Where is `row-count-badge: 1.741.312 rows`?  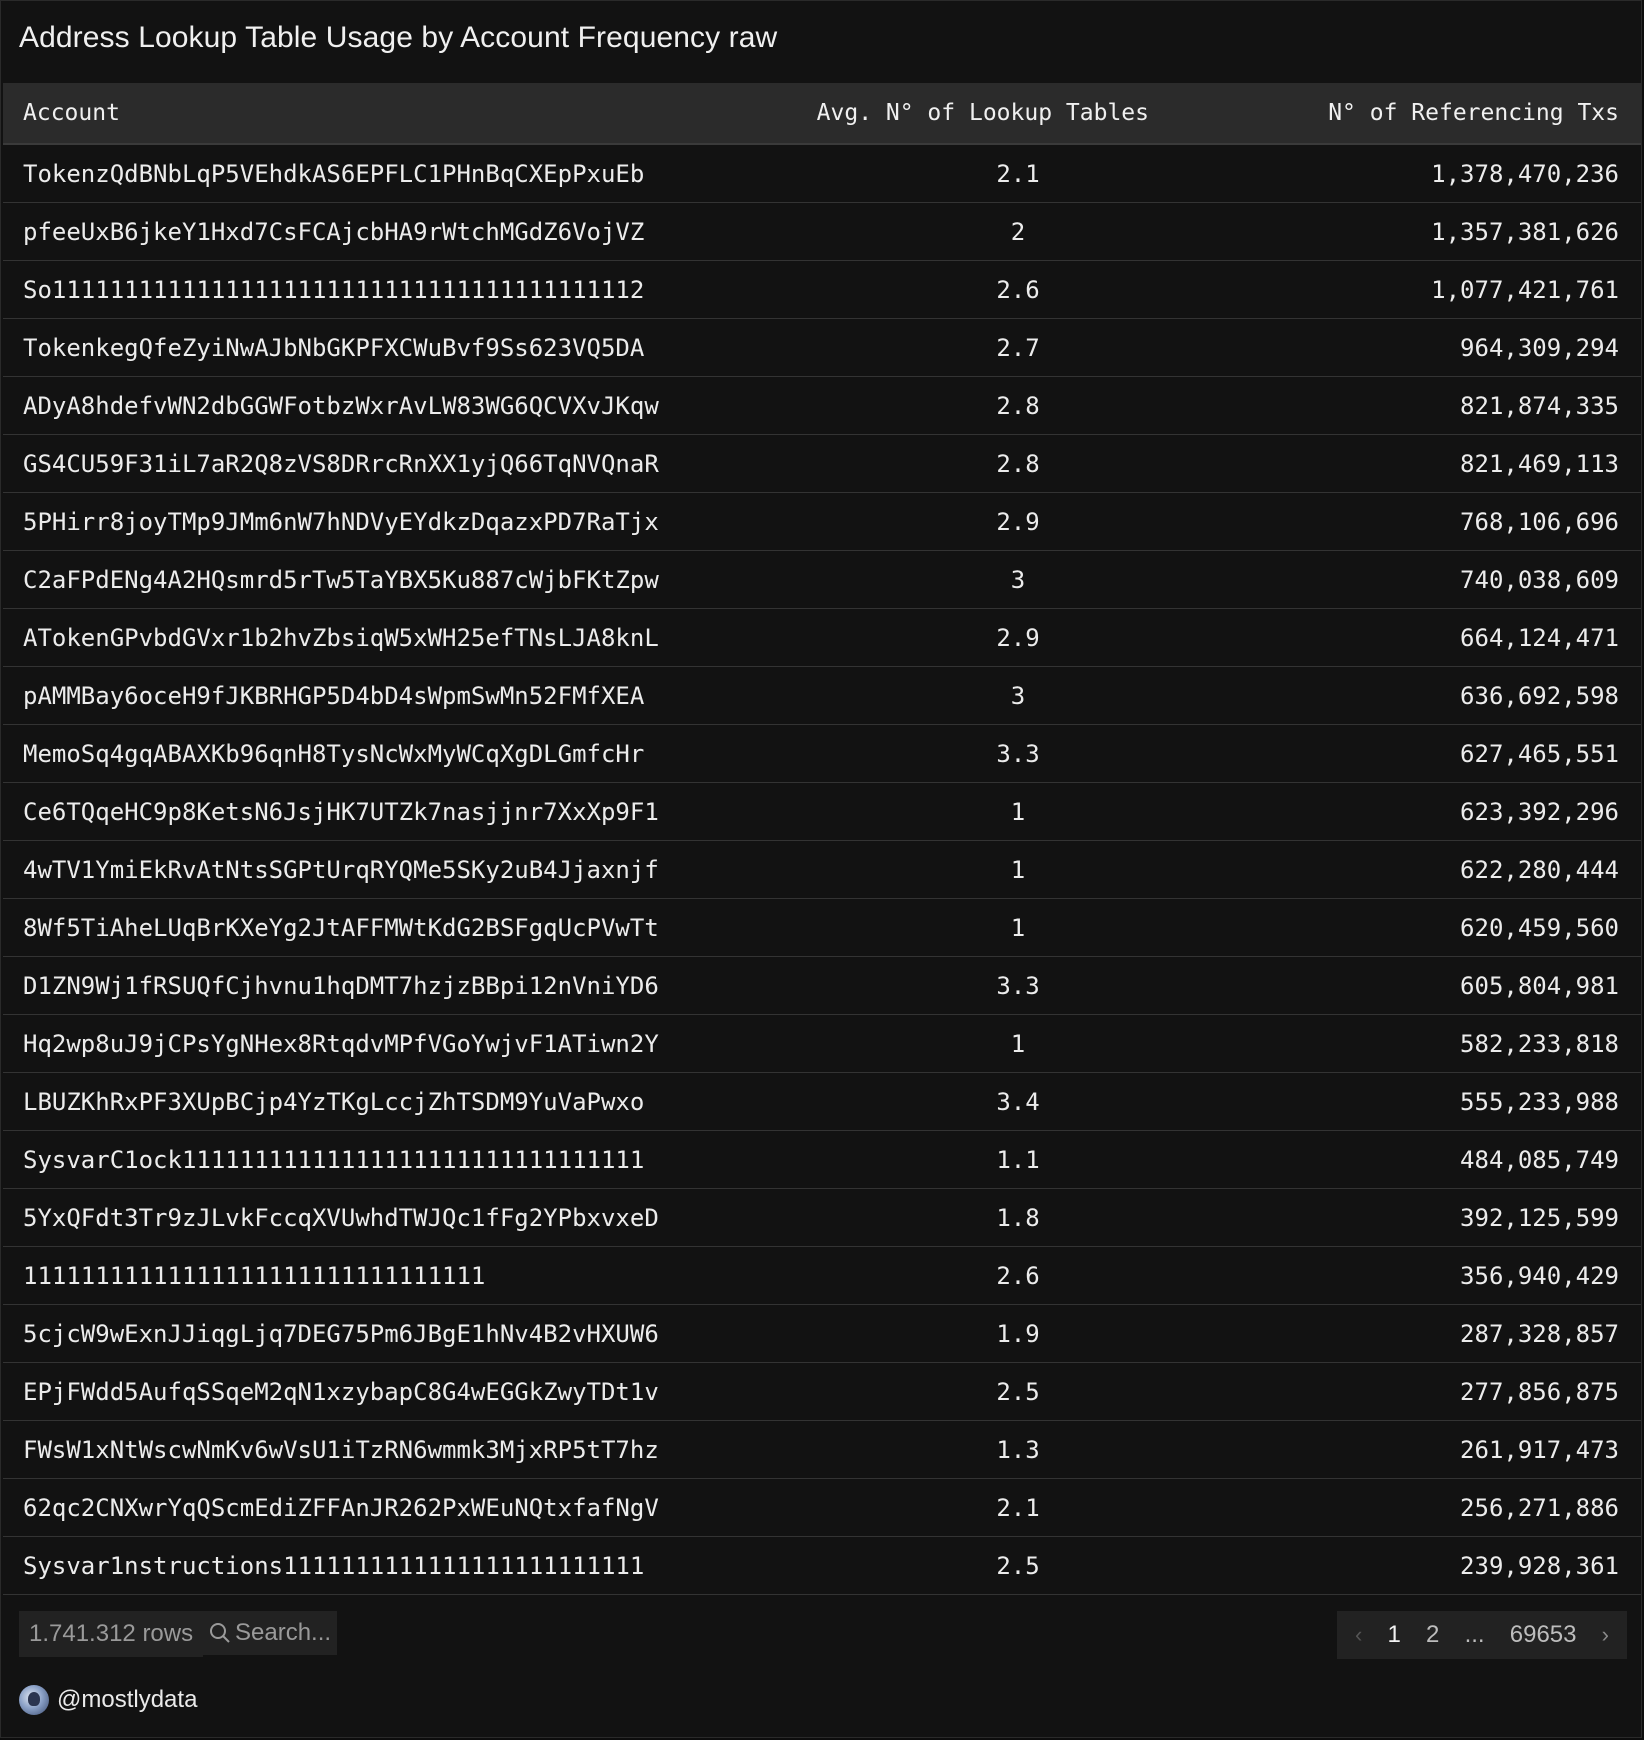 row-count-badge: 1.741.312 rows is located at coordinates (111, 1634).